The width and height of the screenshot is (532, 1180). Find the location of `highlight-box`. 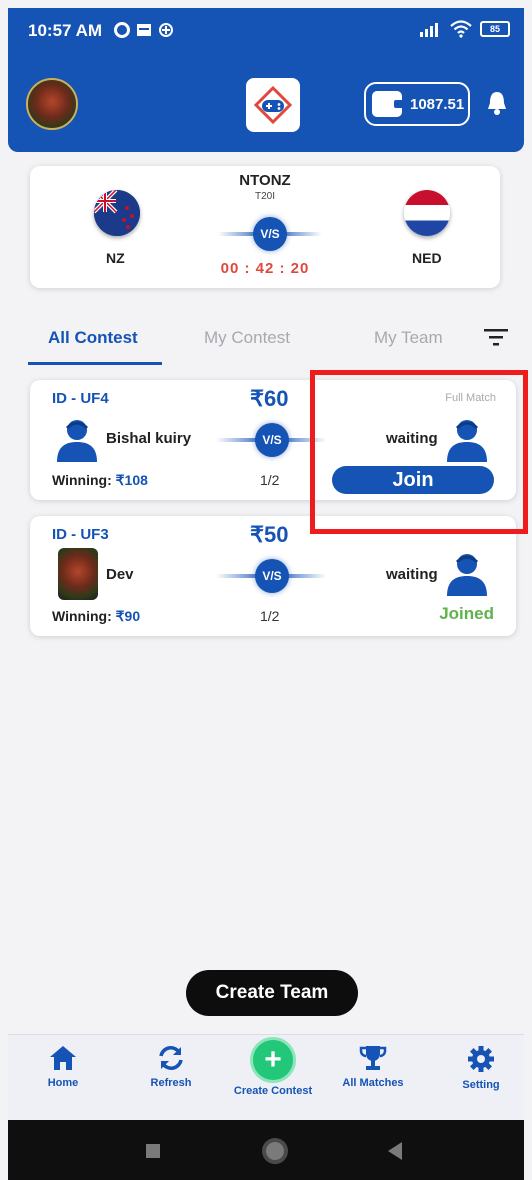

highlight-box is located at coordinates (419, 452).